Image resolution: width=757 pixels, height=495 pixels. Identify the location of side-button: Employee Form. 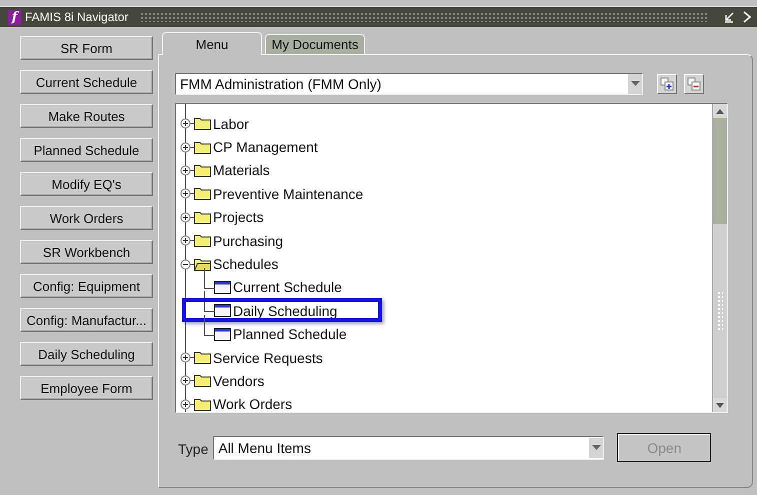
(86, 388).